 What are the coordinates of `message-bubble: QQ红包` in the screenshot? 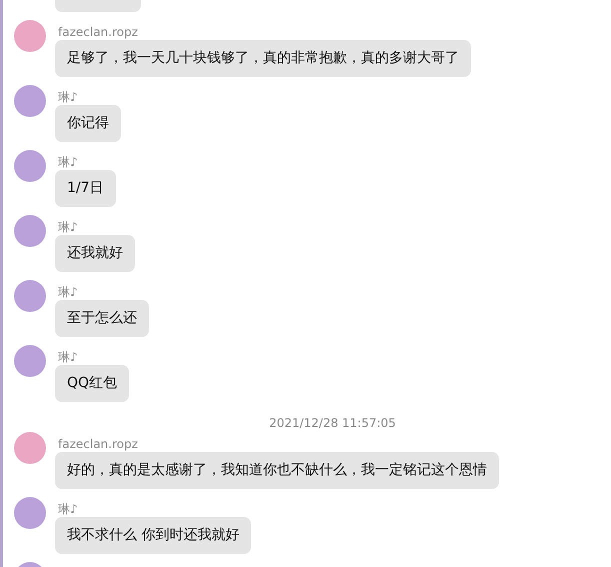 It's located at (92, 383).